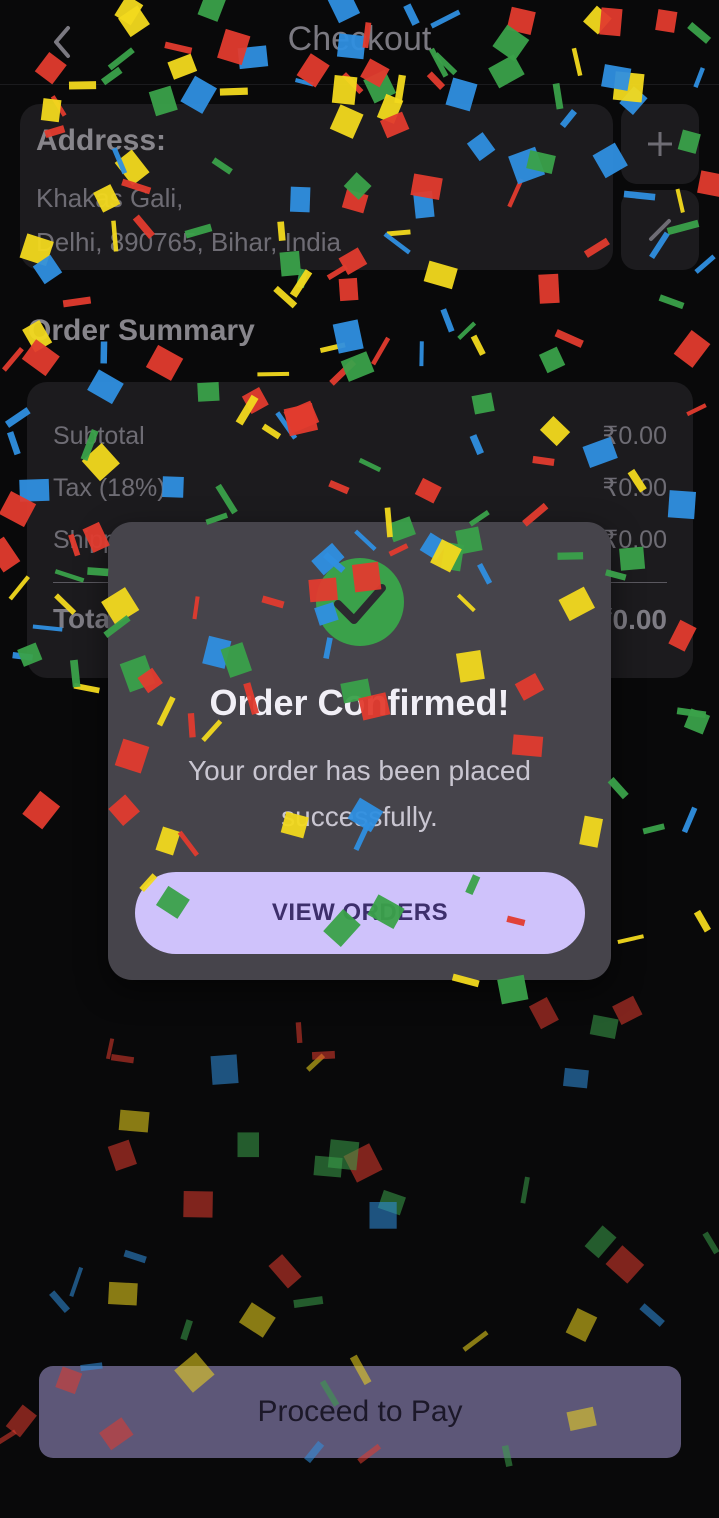 The width and height of the screenshot is (719, 1518). Describe the element at coordinates (360, 602) in the screenshot. I see `check-circle-icon` at that location.